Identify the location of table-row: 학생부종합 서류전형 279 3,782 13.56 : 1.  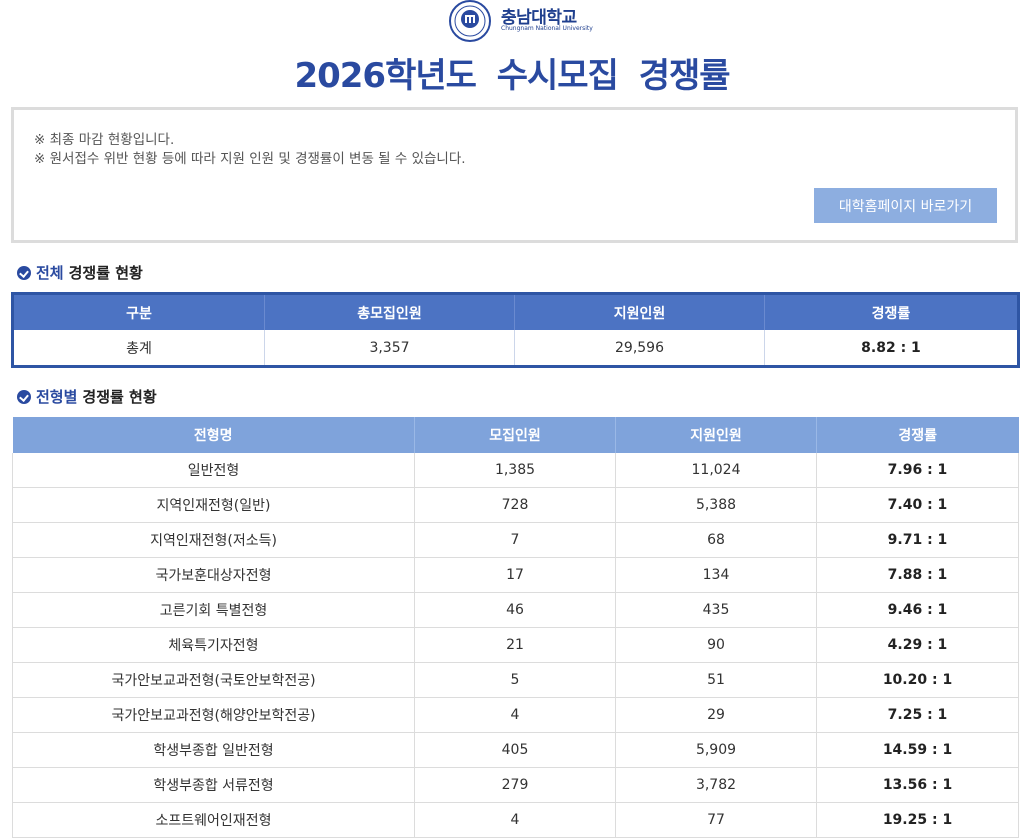
(515, 785).